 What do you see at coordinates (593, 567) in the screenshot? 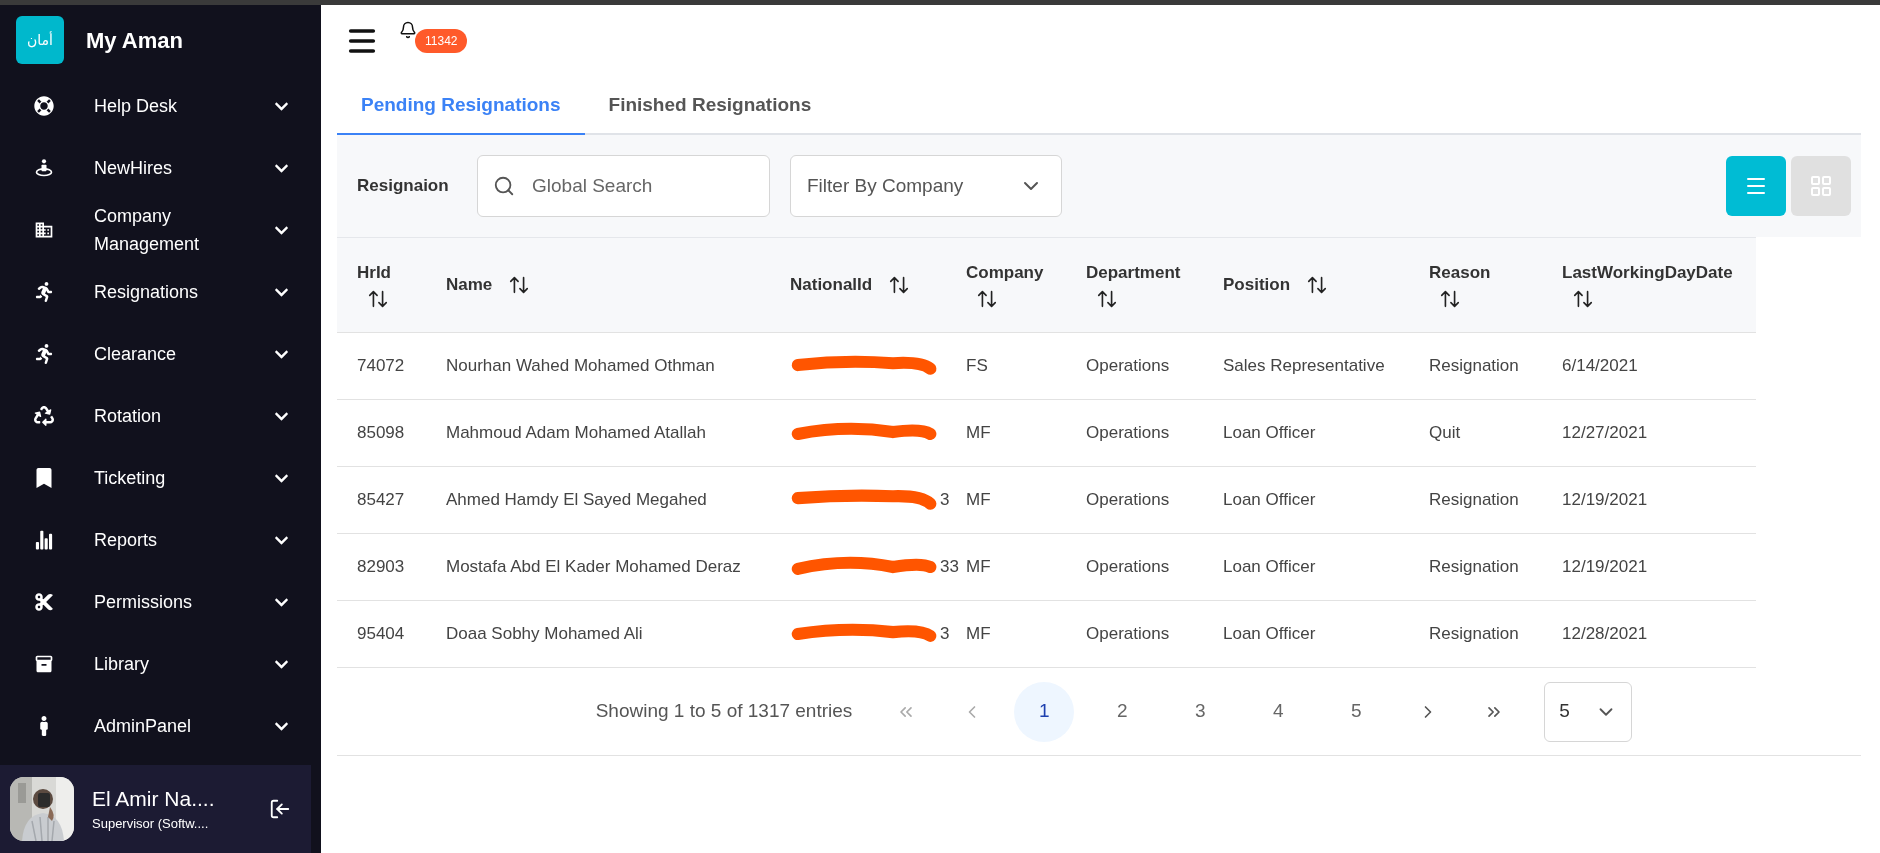
I see `table-cell: Mostafa Abd El Kader Mohamed Deraz` at bounding box center [593, 567].